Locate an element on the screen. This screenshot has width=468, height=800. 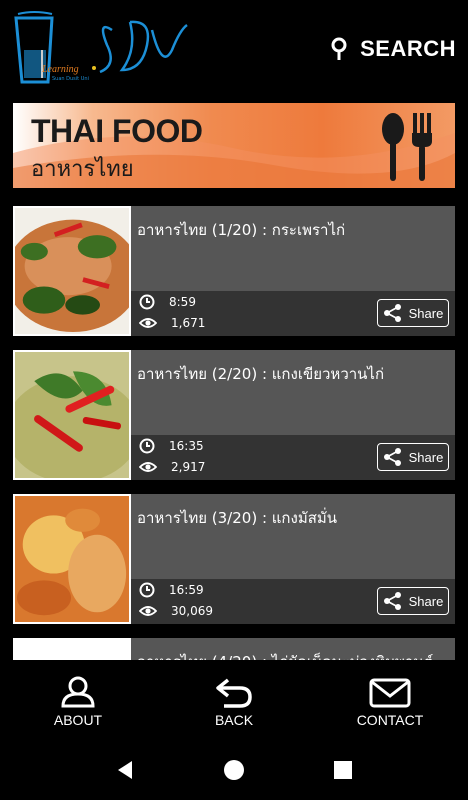
category-banner: THAI FOOD อาหารไทย is located at coordinates (234, 145).